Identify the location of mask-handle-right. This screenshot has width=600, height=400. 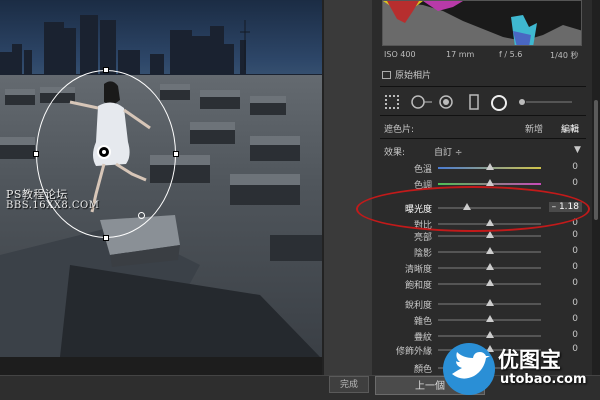
(176, 154).